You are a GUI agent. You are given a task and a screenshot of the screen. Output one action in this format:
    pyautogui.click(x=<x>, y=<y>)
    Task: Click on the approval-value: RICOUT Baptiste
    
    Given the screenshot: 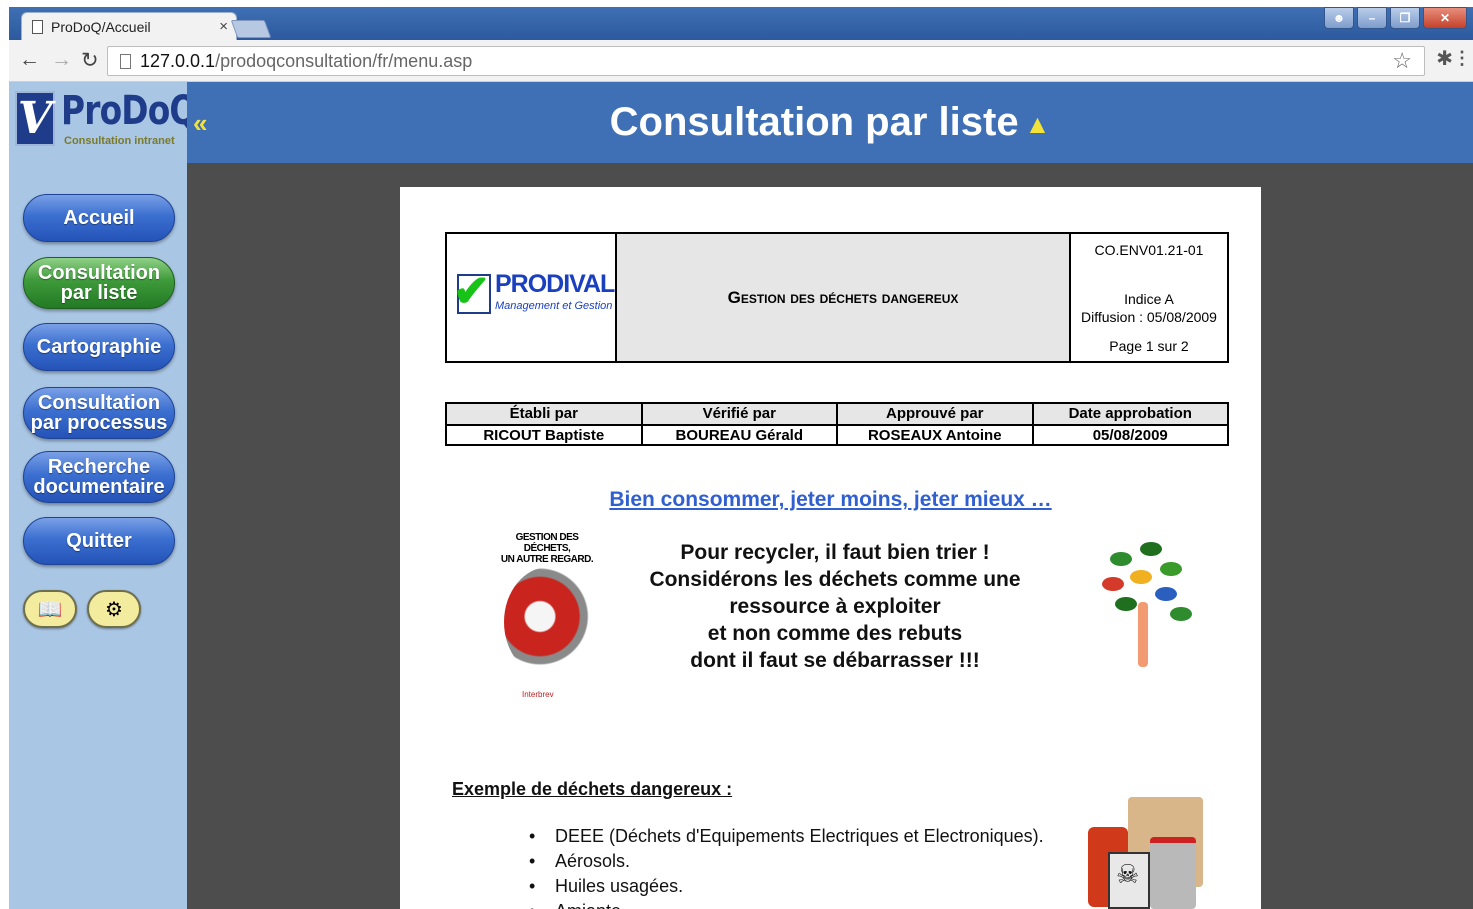 What is the action you would take?
    pyautogui.click(x=544, y=435)
    